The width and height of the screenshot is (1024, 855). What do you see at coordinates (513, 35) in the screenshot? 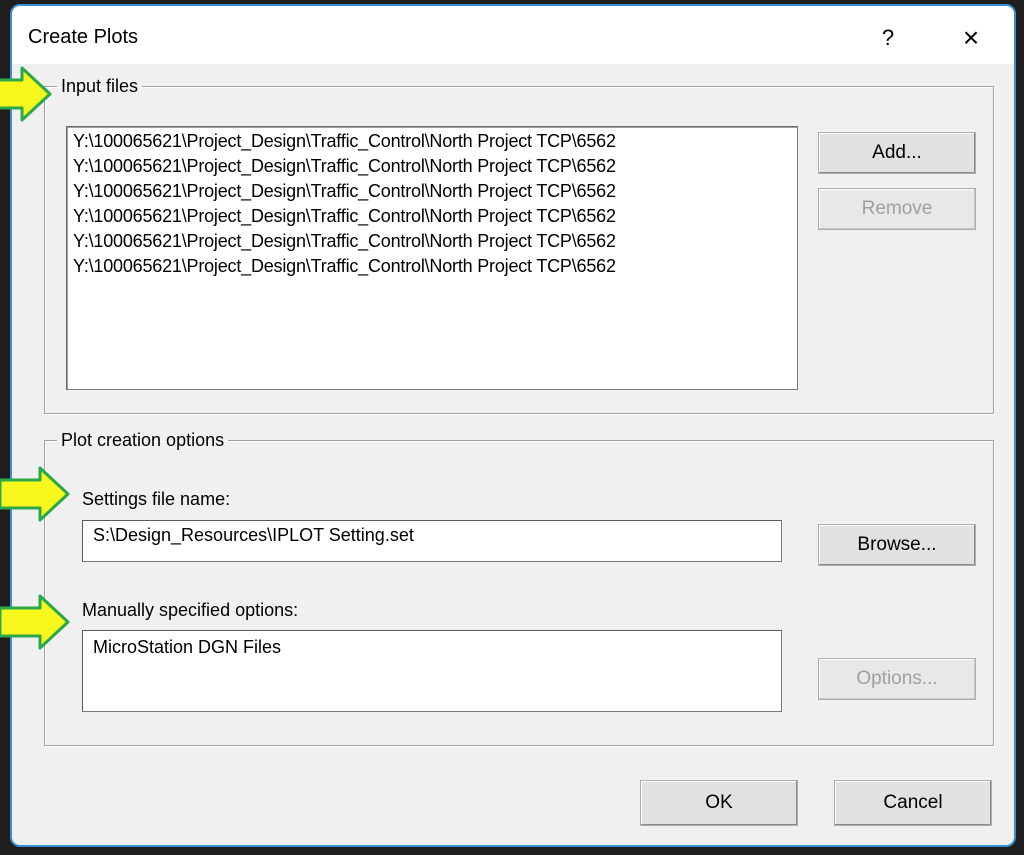
I see `title-bar: Create Plots ? ×` at bounding box center [513, 35].